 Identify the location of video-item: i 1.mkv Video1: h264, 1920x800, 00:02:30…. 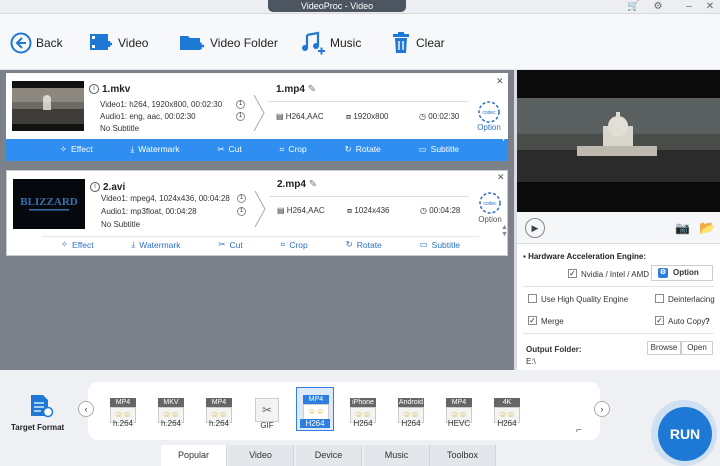
(257, 117).